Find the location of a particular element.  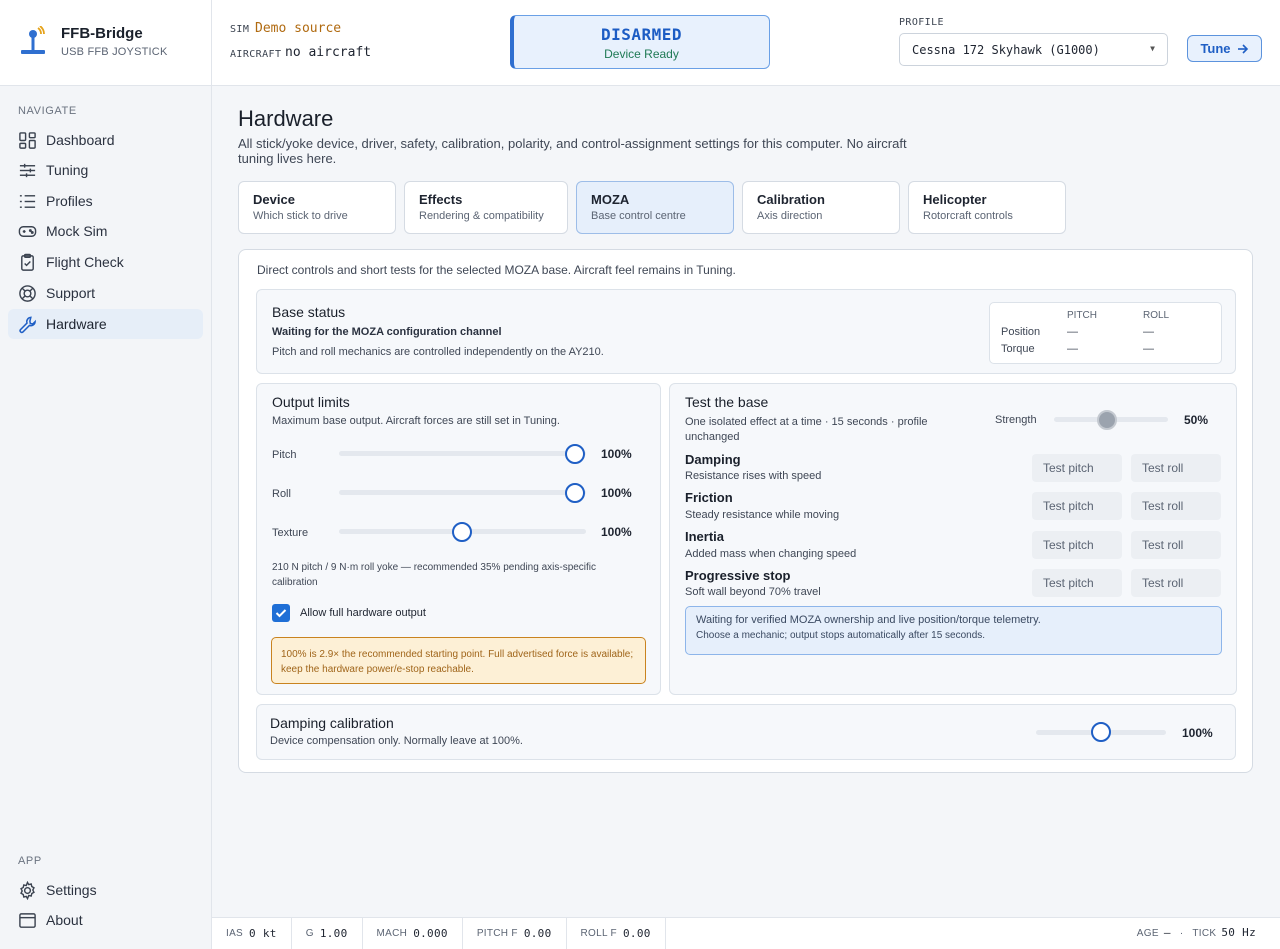

aircraft-value: no aircraft is located at coordinates (328, 52).